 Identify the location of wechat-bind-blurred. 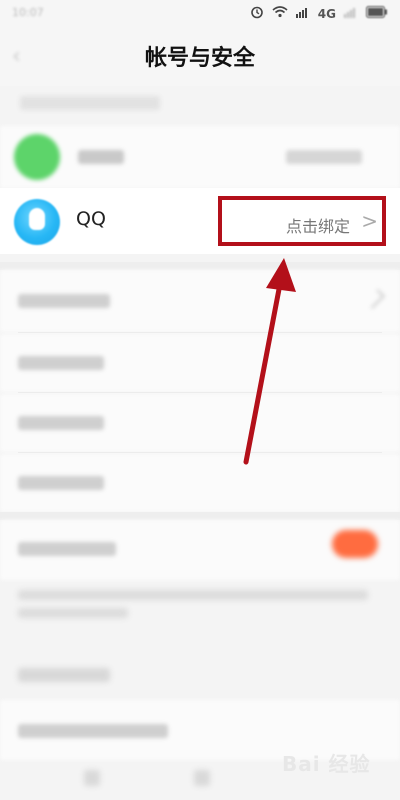
(324, 157).